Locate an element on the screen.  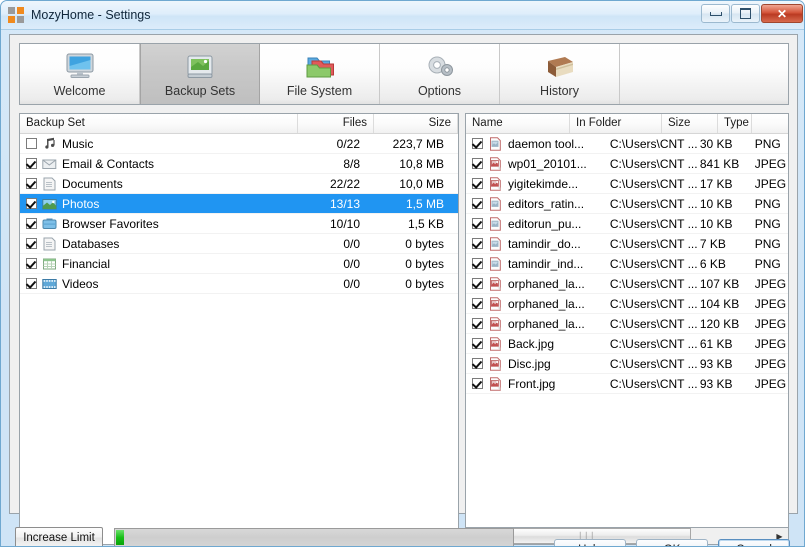
column-header-backup-set: Backup Set is located at coordinates (159, 123).